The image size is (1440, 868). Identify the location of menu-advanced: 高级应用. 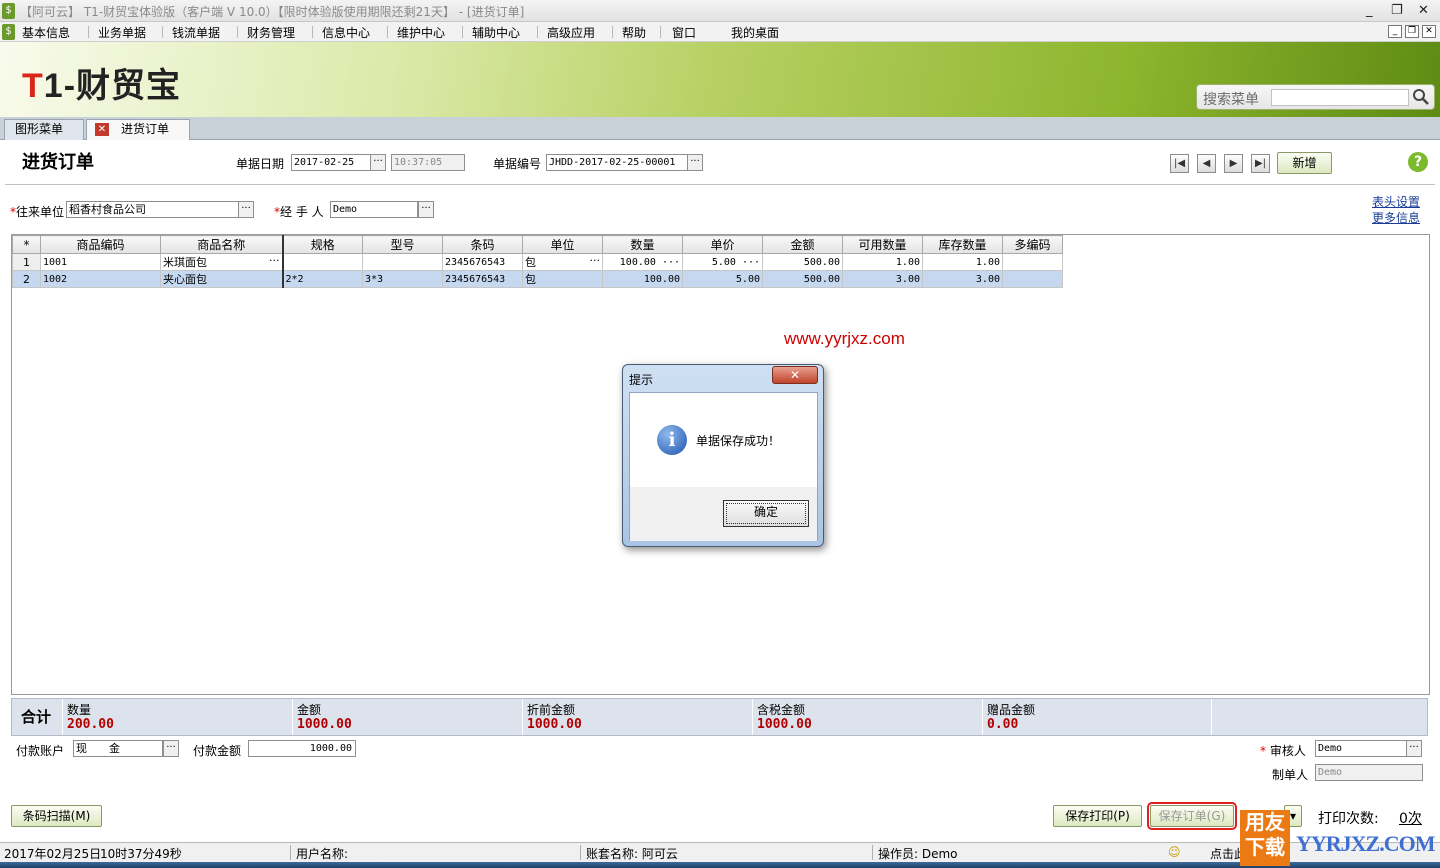
(571, 32).